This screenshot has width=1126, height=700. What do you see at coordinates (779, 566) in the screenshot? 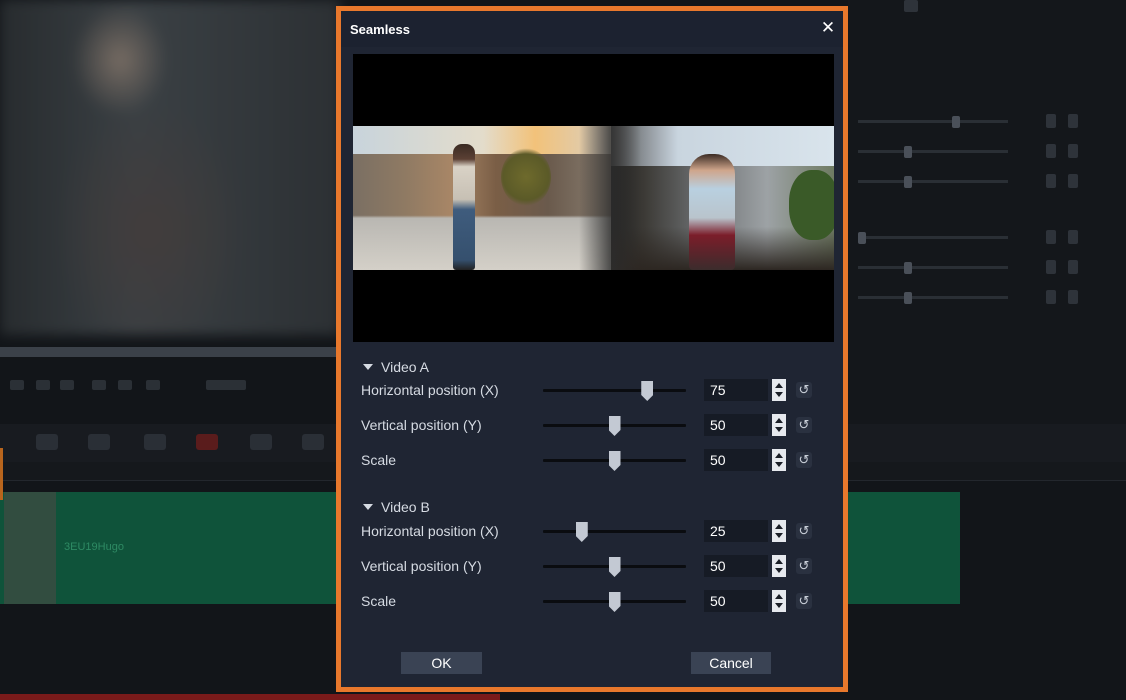
I see `video-b-vertical-stepper` at bounding box center [779, 566].